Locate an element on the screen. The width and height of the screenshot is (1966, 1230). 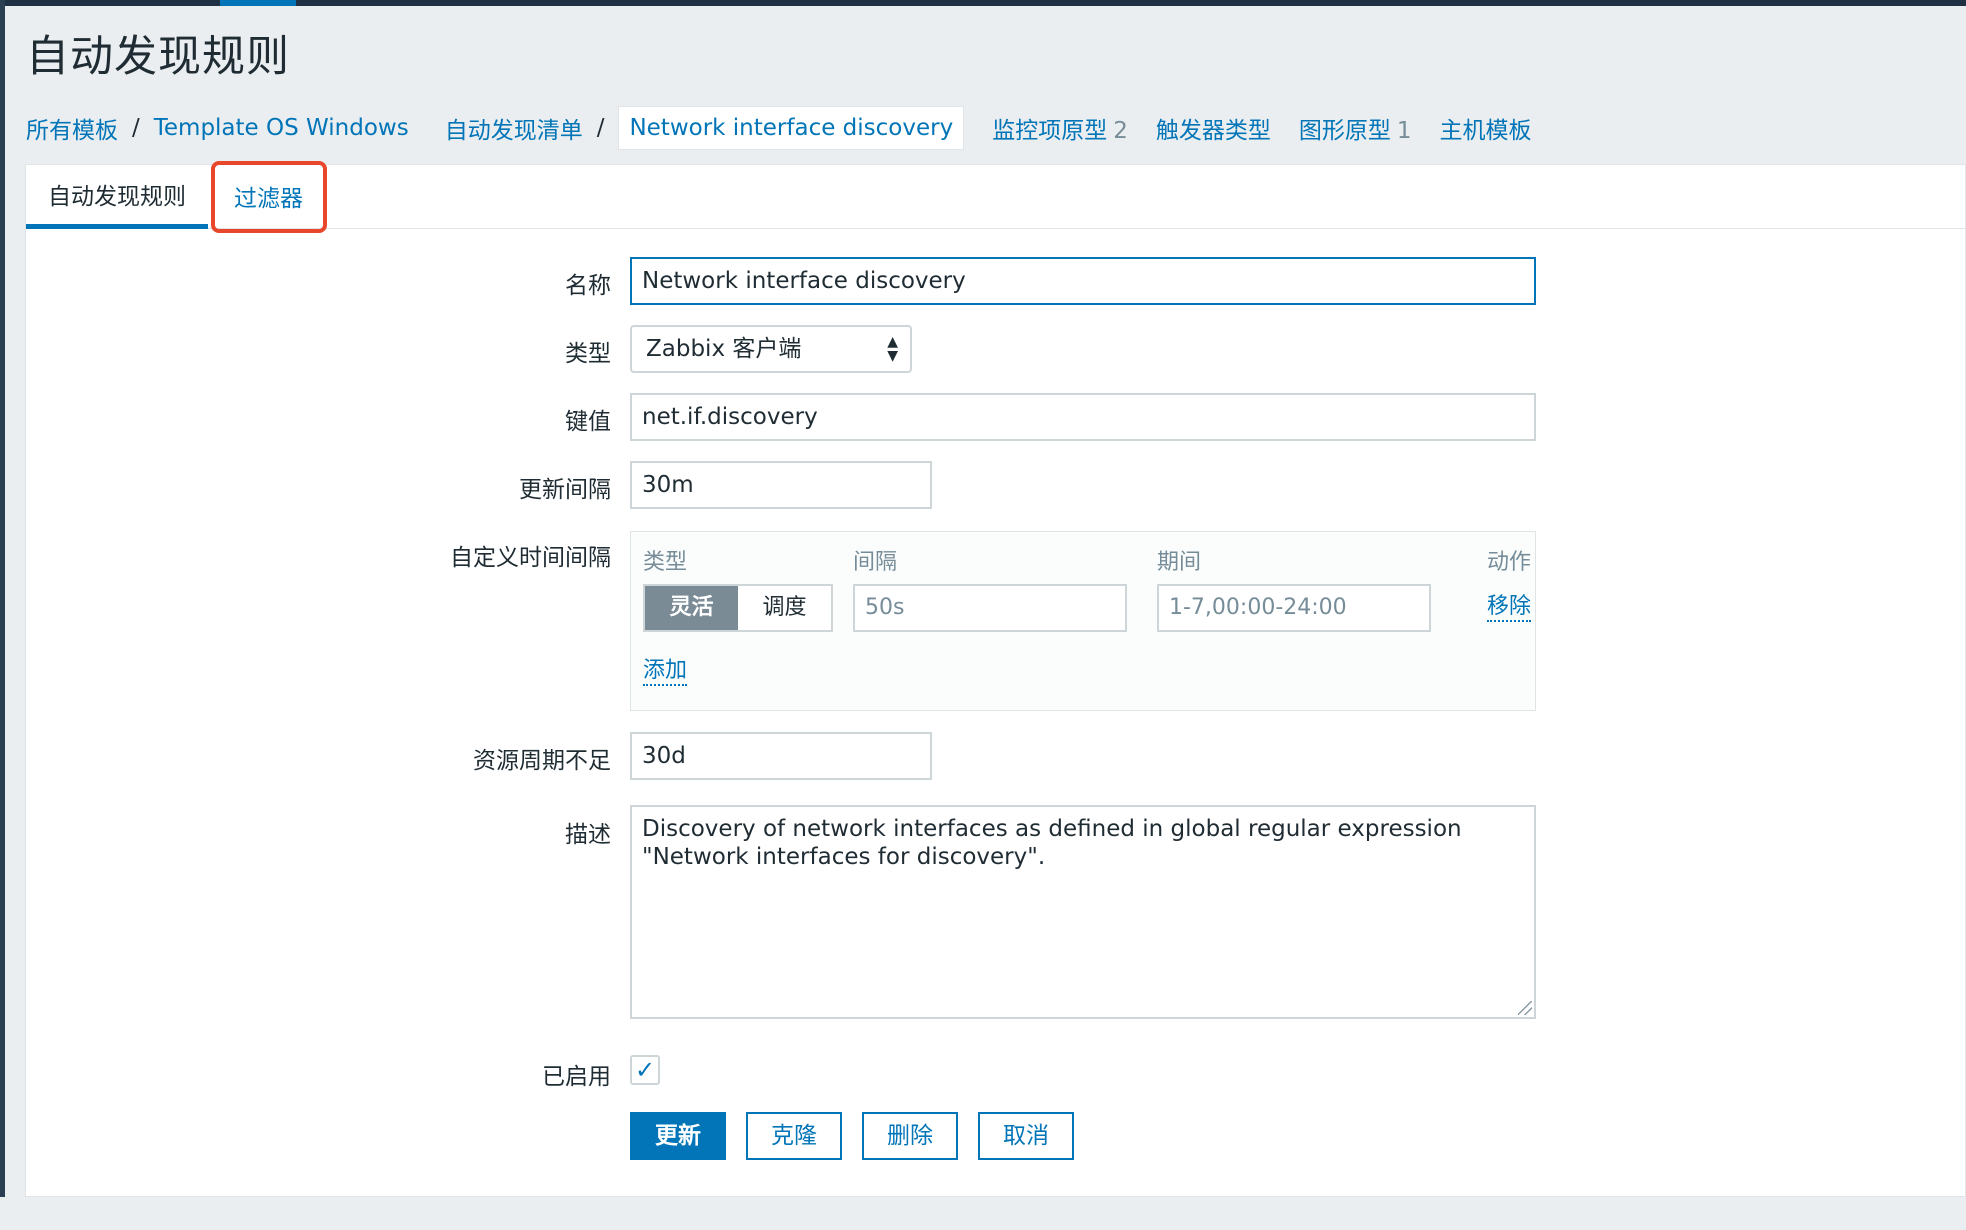
breadcrumb-discovery-list: 自动发现清单 is located at coordinates (514, 128).